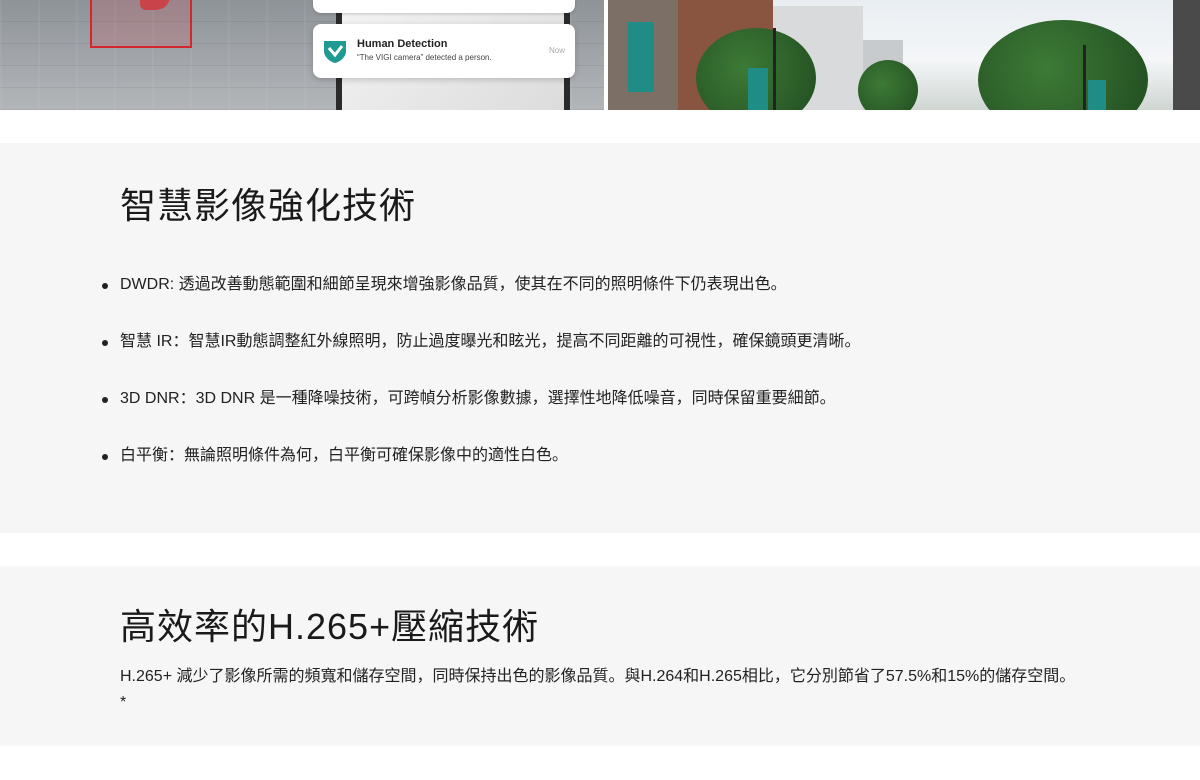 The image size is (1200, 780). I want to click on vigi-shield-icon, so click(335, 52).